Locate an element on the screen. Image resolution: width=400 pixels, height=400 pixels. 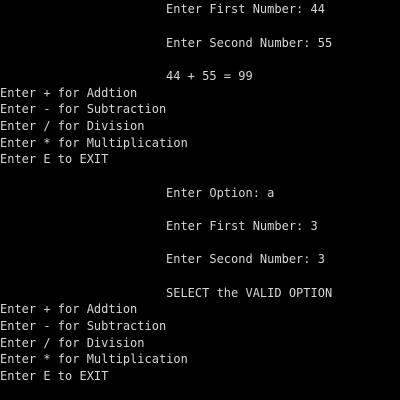
error-message: SELECT the VALID OPTION is located at coordinates (249, 293).